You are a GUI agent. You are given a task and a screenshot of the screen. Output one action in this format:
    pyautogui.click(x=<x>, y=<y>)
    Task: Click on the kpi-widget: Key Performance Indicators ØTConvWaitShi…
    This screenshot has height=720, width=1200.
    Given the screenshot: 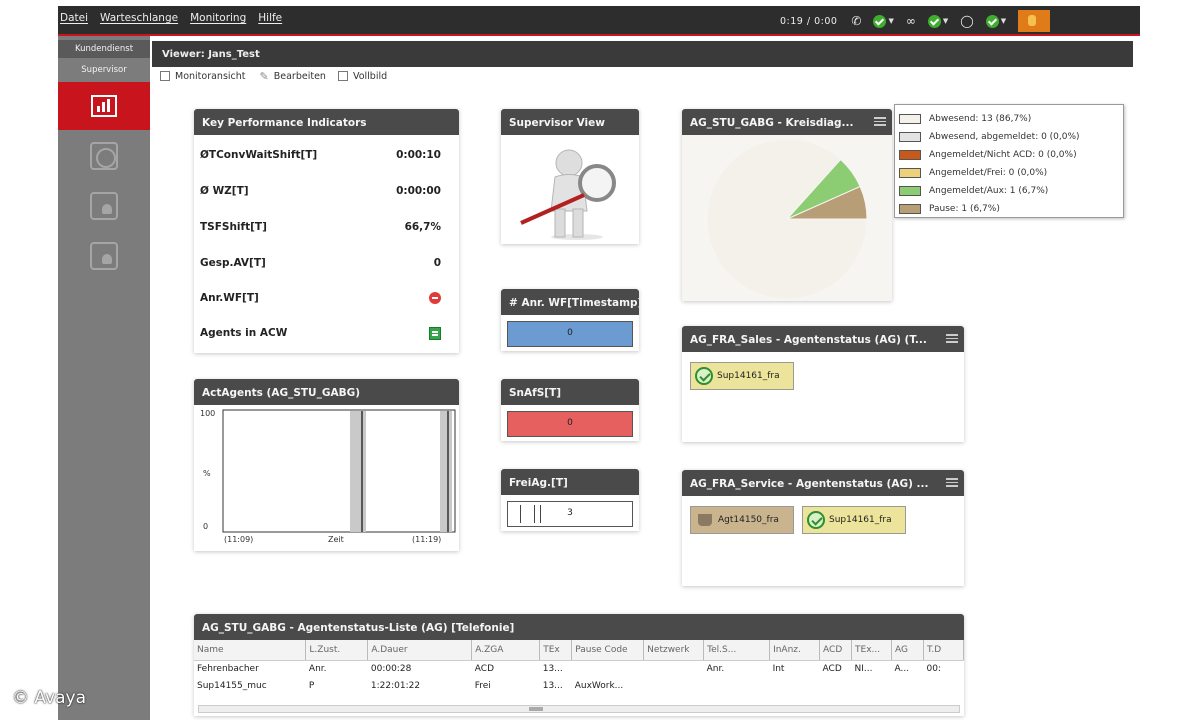 What is the action you would take?
    pyautogui.click(x=326, y=231)
    